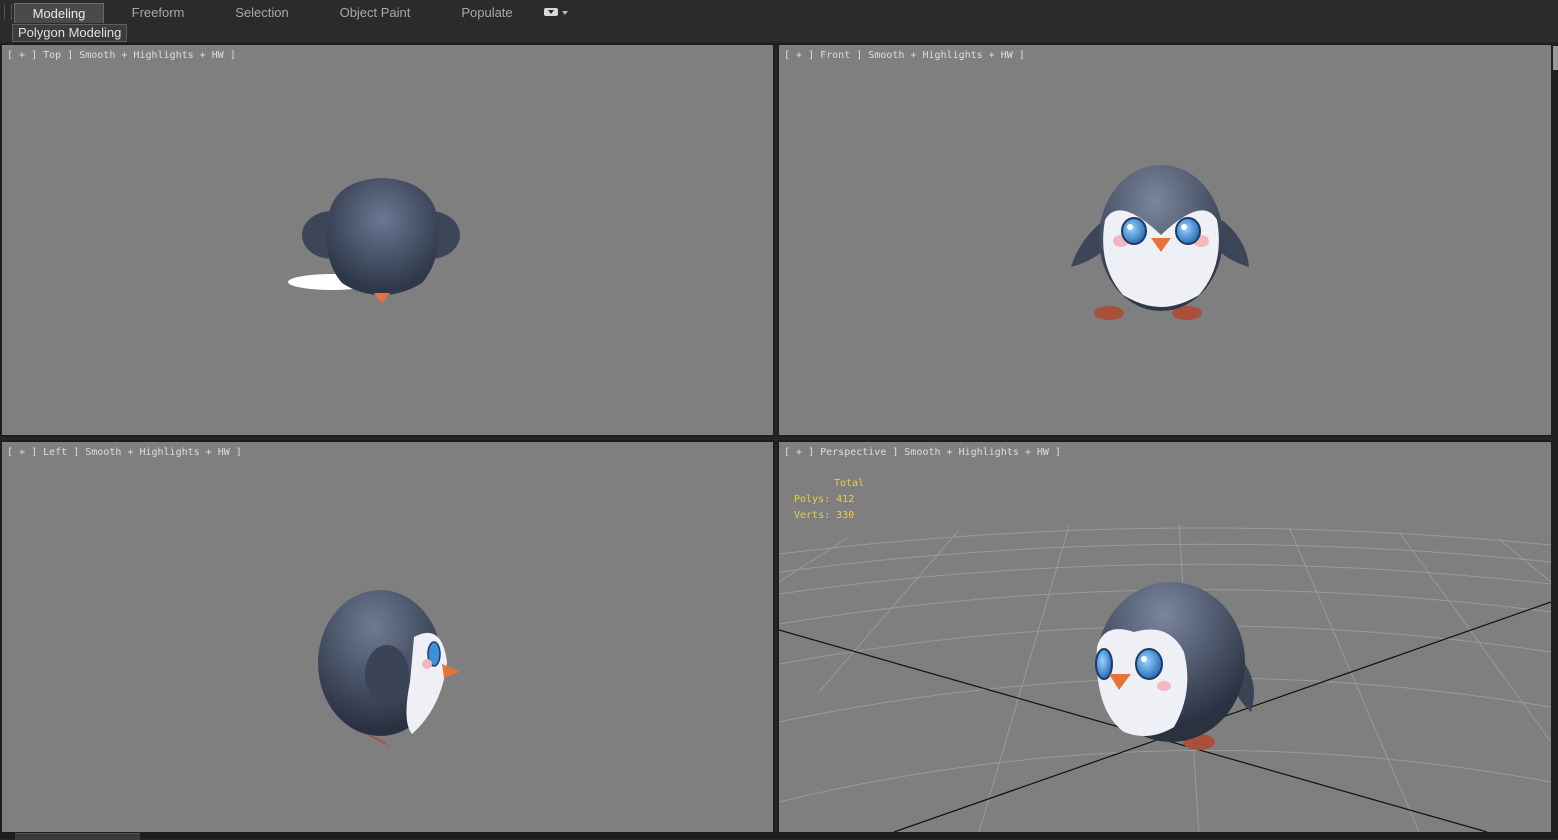 The width and height of the screenshot is (1558, 840). I want to click on tab-populate: Populate, so click(487, 12).